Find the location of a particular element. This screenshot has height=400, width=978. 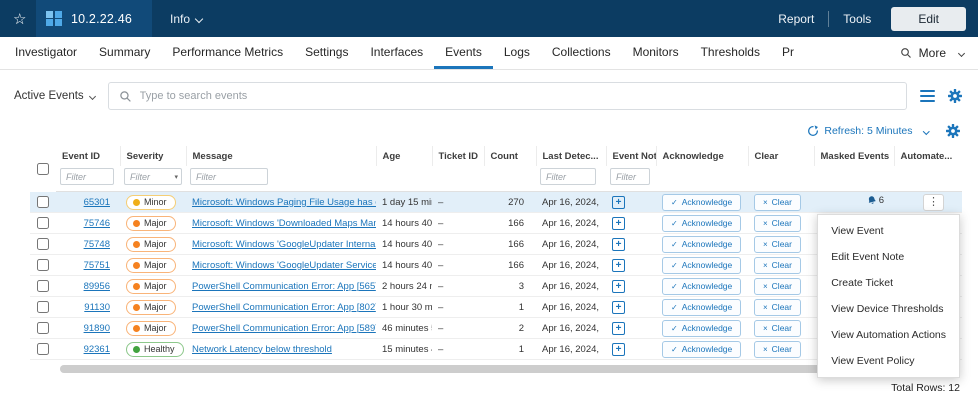

column-header-message: Message is located at coordinates (281, 156).